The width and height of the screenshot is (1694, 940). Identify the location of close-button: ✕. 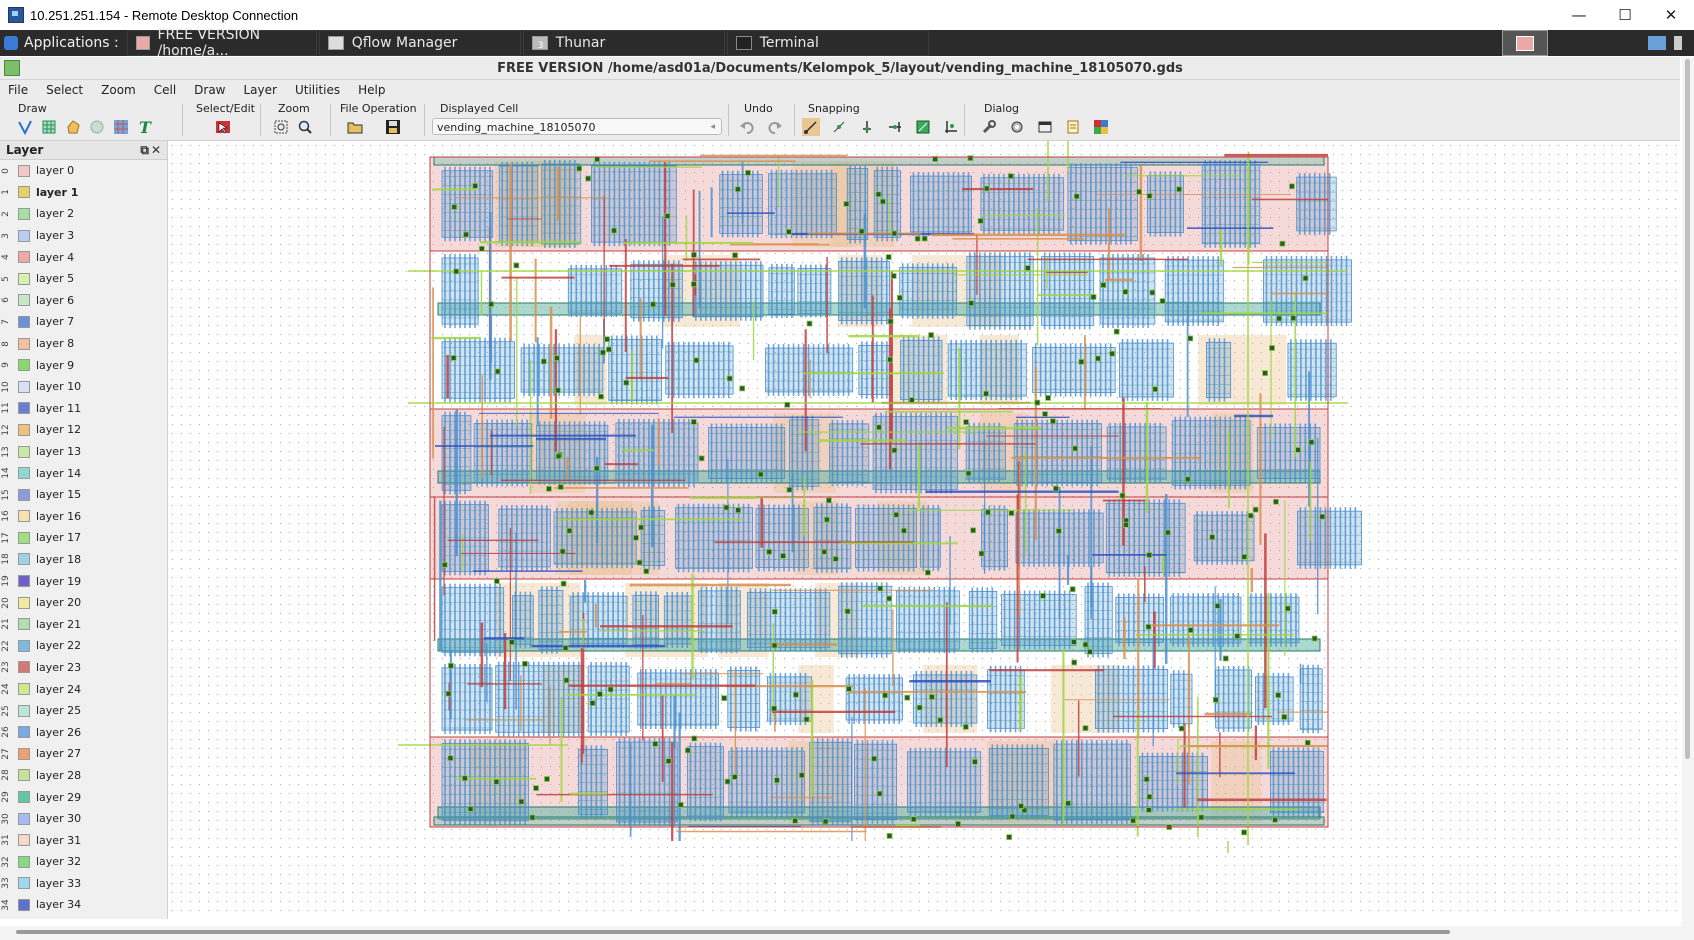
(1671, 15).